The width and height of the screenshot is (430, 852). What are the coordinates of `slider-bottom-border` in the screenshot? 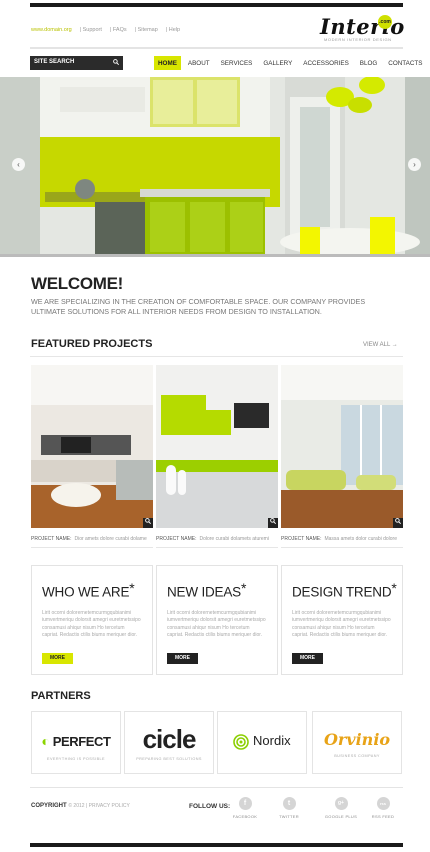 It's located at (215, 255).